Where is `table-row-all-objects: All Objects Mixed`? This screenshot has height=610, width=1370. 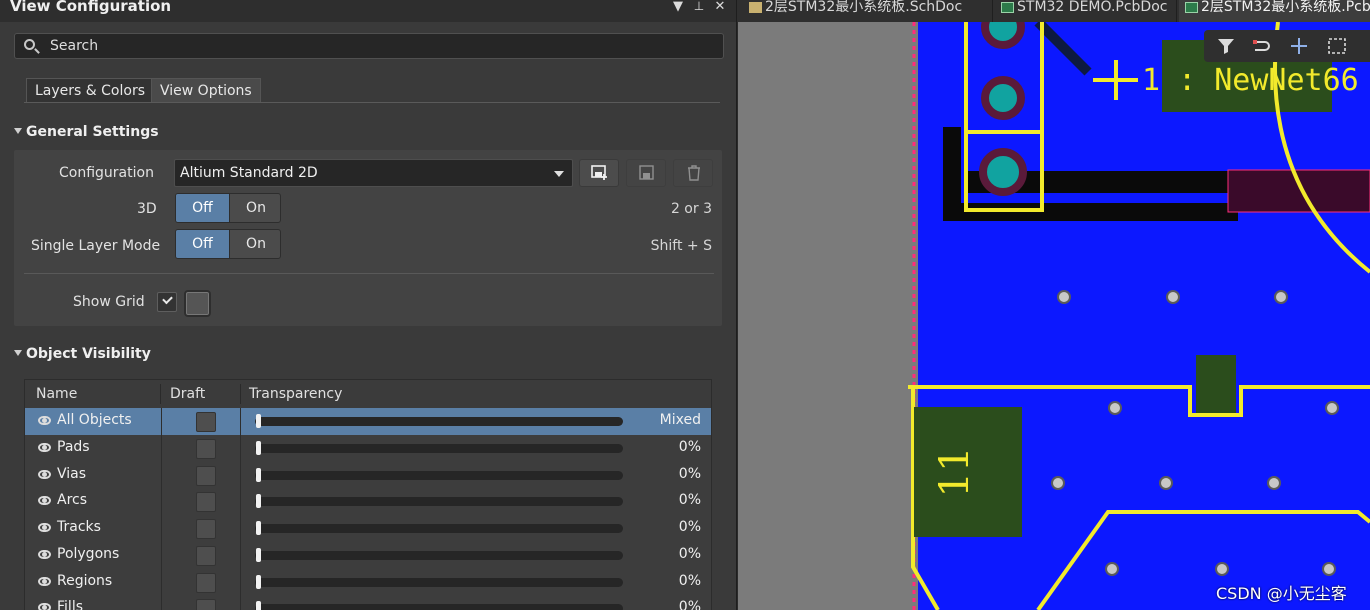 table-row-all-objects: All Objects Mixed is located at coordinates (368, 421).